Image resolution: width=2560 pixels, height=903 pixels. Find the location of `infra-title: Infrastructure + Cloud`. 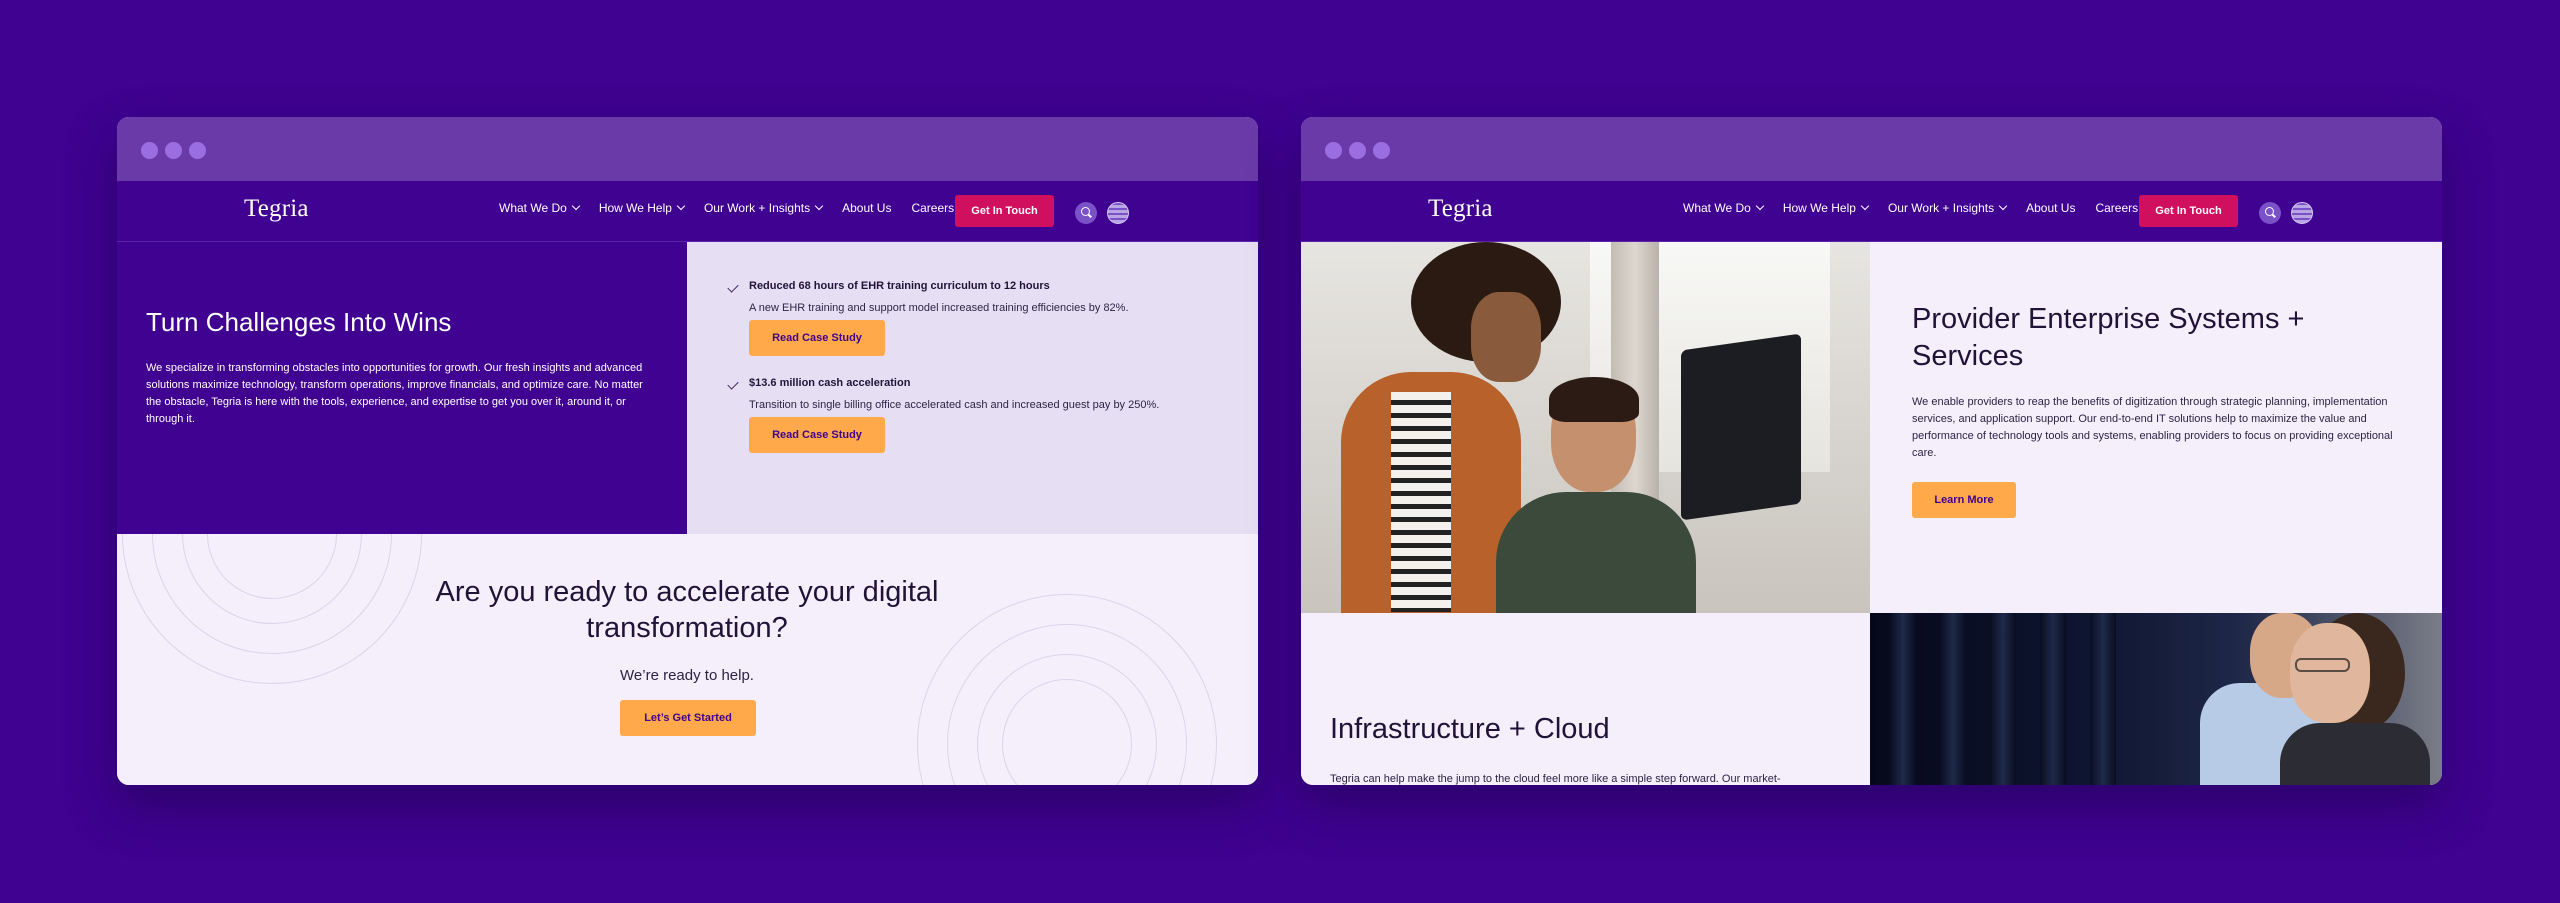

infra-title: Infrastructure + Cloud is located at coordinates (1470, 729).